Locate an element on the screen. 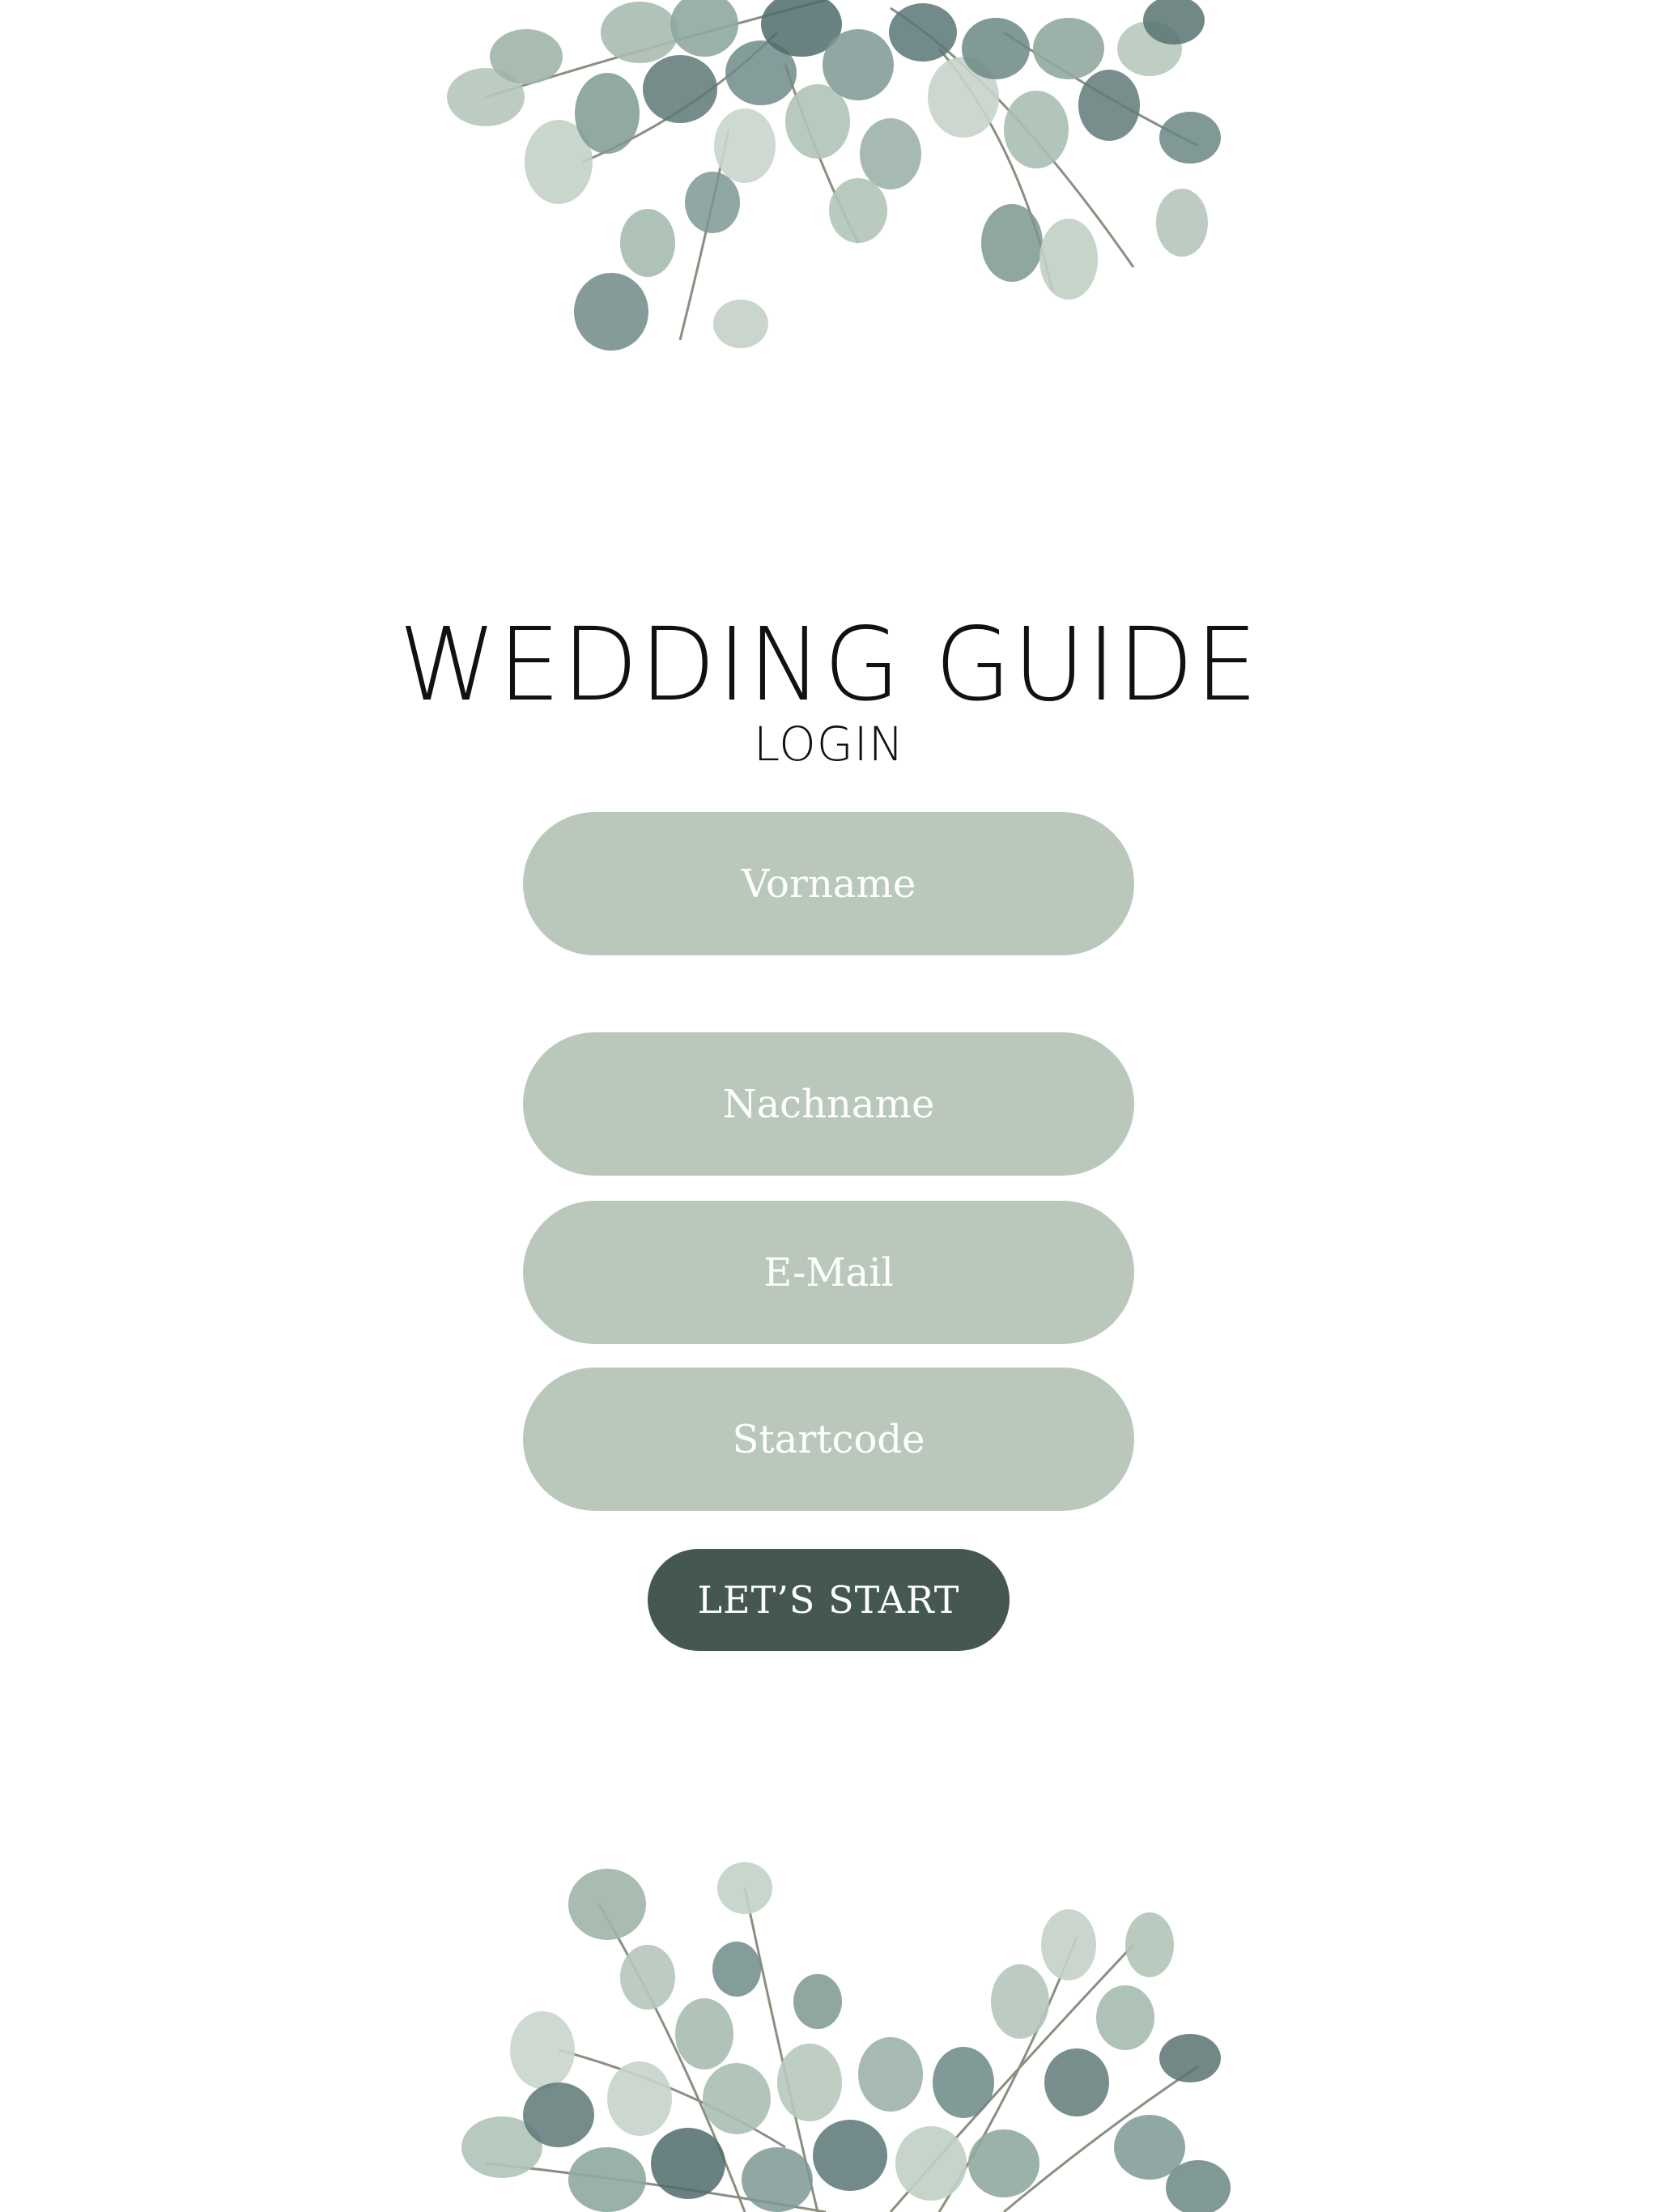  last-name-input is located at coordinates (828, 1104).